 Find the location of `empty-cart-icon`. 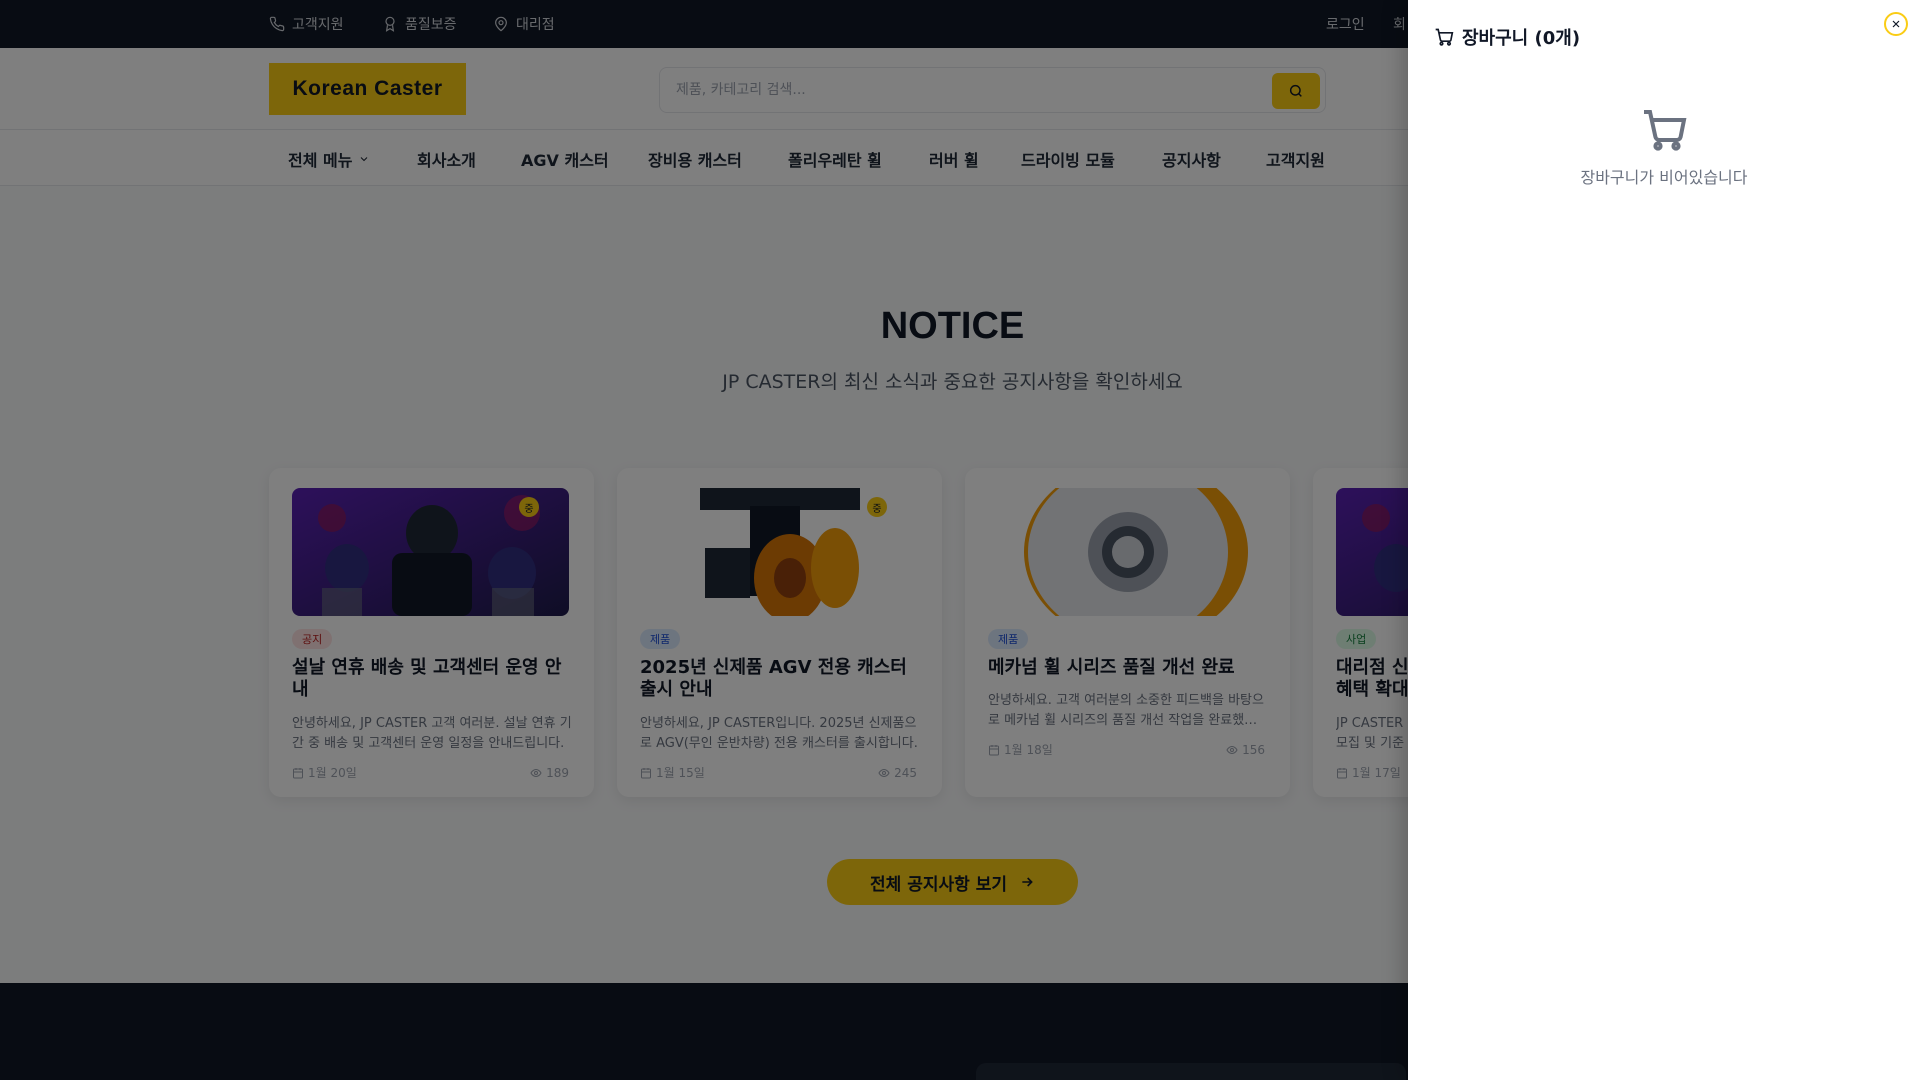

empty-cart-icon is located at coordinates (1664, 130).